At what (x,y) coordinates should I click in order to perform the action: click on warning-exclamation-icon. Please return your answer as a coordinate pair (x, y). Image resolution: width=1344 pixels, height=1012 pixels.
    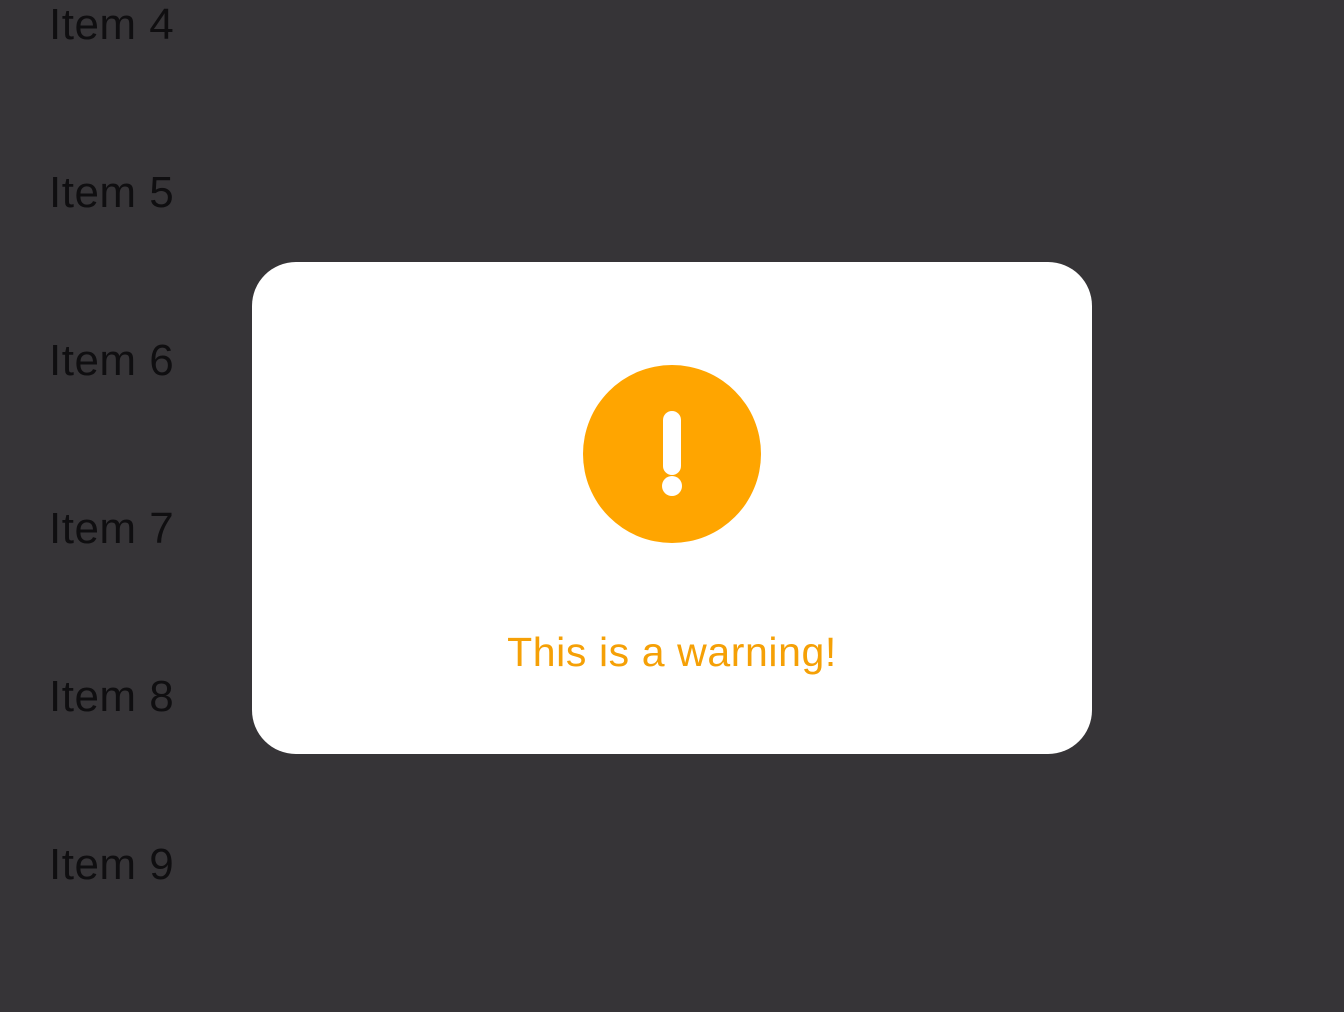
    Looking at the image, I should click on (672, 454).